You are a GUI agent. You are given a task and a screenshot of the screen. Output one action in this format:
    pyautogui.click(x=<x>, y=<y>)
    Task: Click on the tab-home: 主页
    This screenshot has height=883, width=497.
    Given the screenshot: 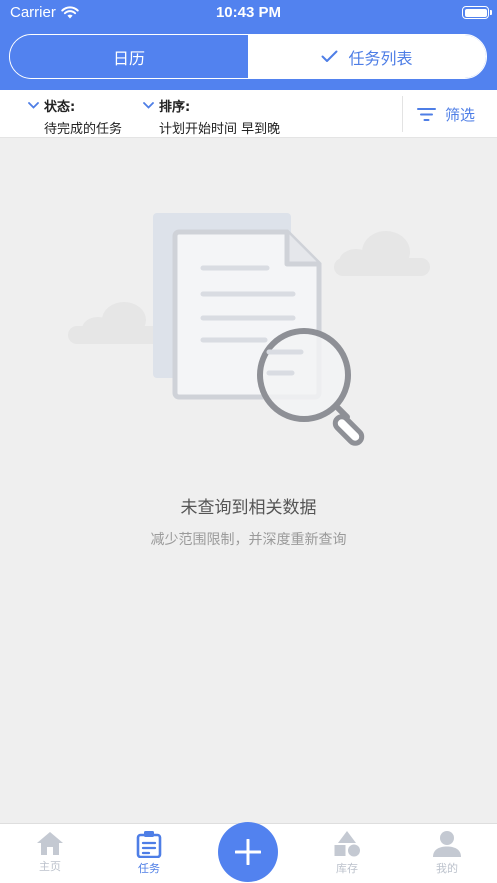 What is the action you would take?
    pyautogui.click(x=50, y=852)
    